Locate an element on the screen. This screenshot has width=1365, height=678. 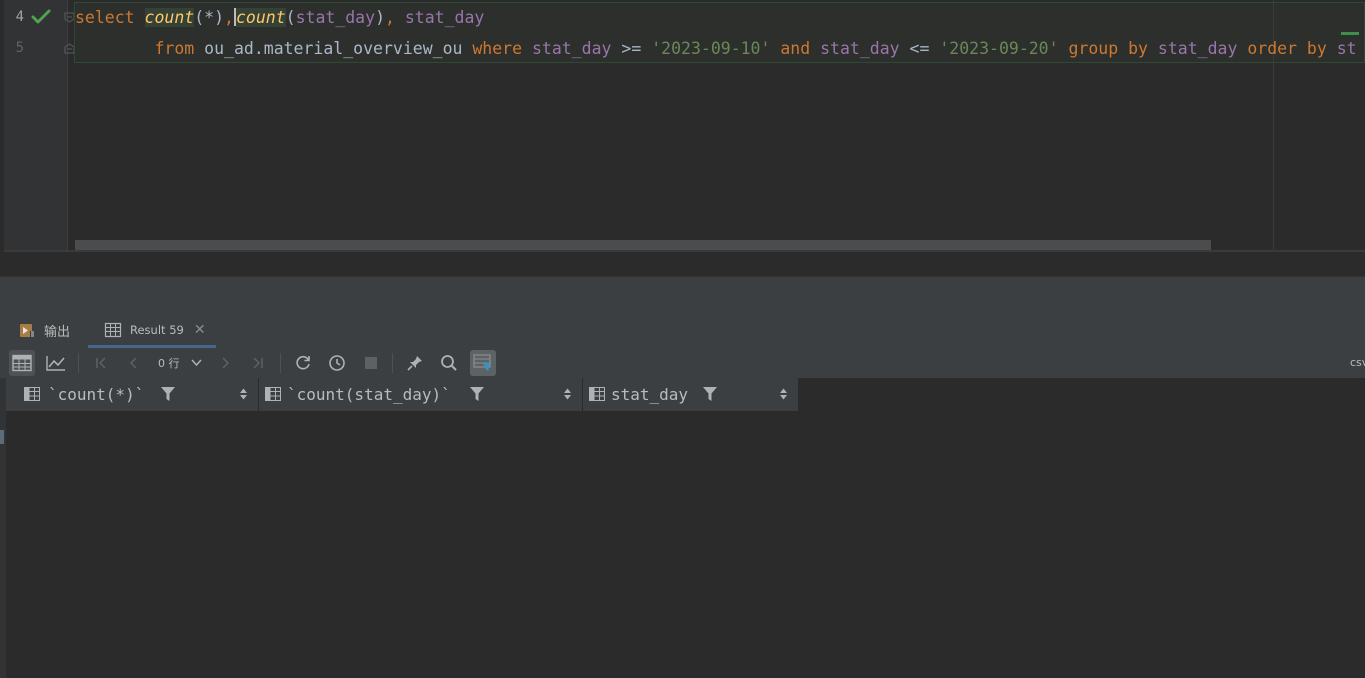
pin-icon is located at coordinates (414, 363).